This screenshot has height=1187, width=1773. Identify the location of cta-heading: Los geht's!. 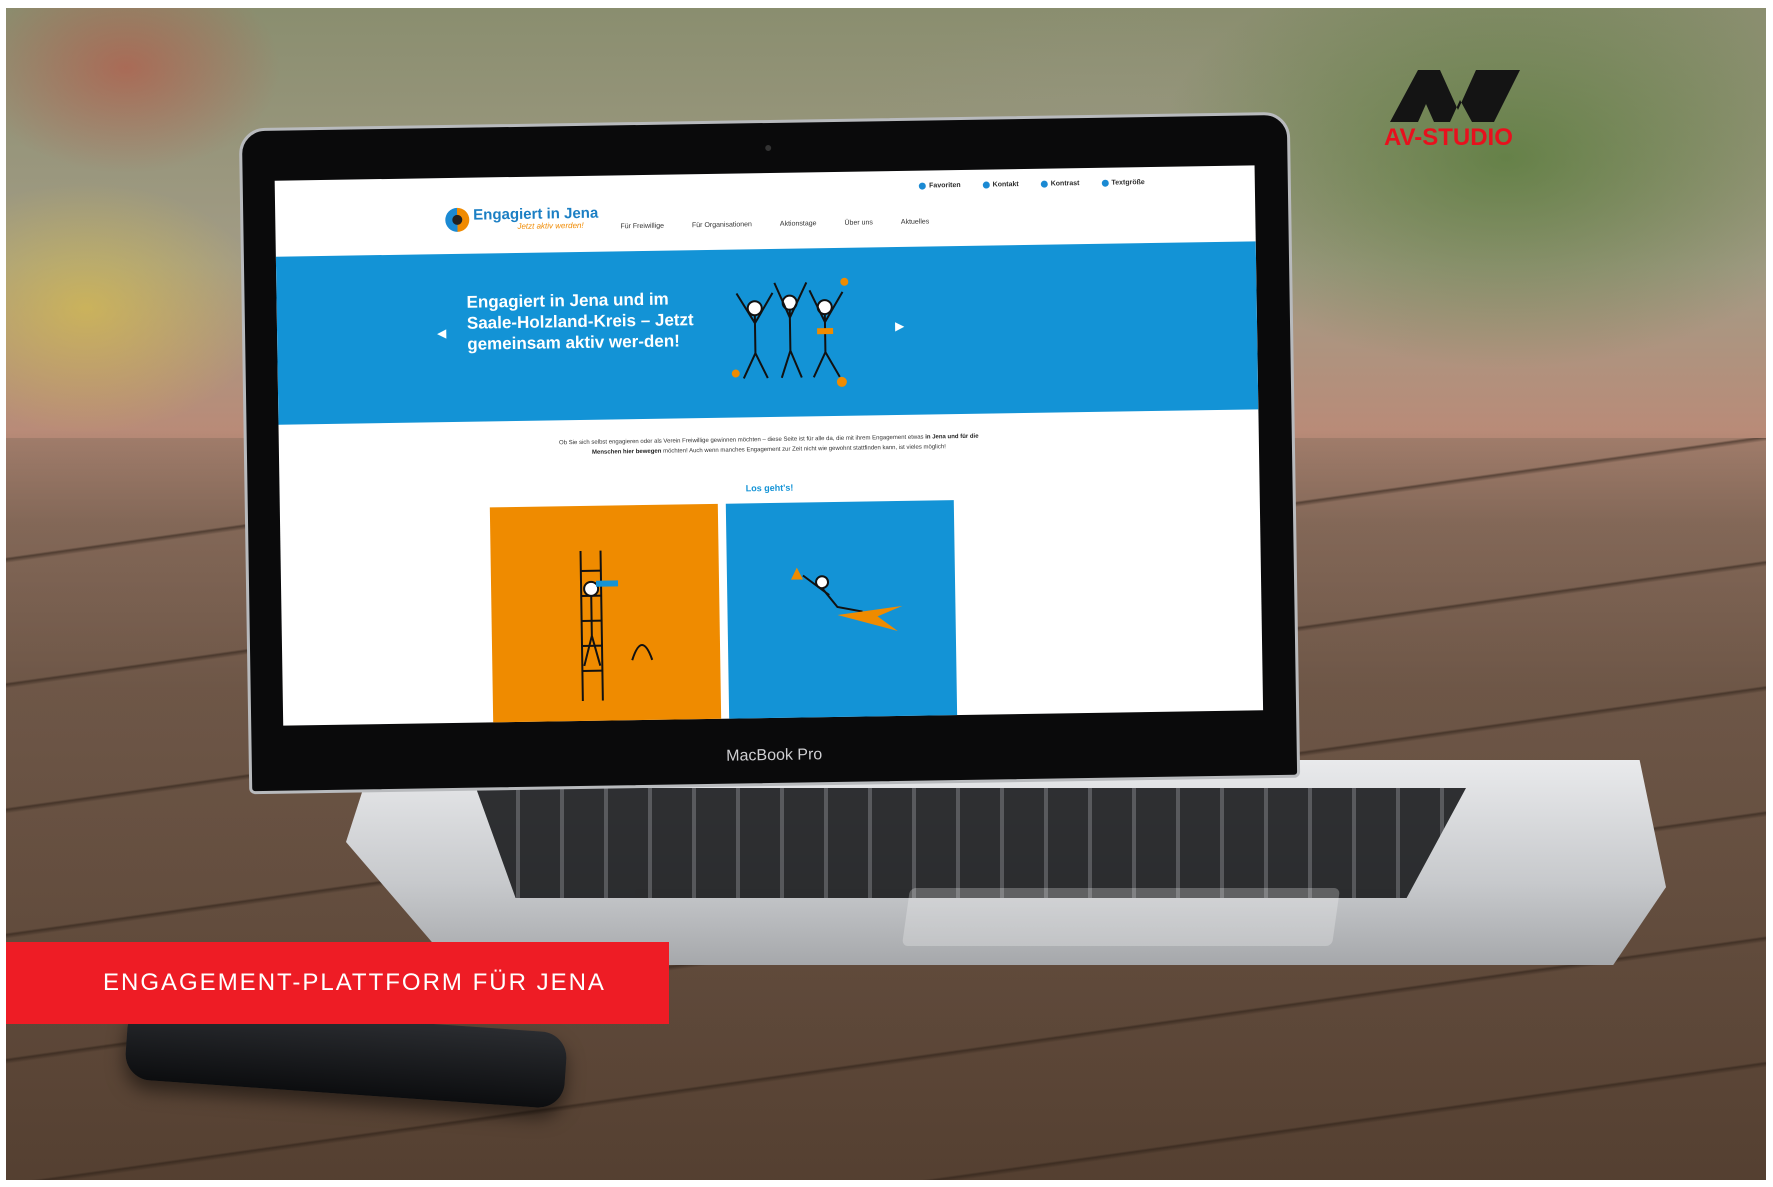
(769, 488).